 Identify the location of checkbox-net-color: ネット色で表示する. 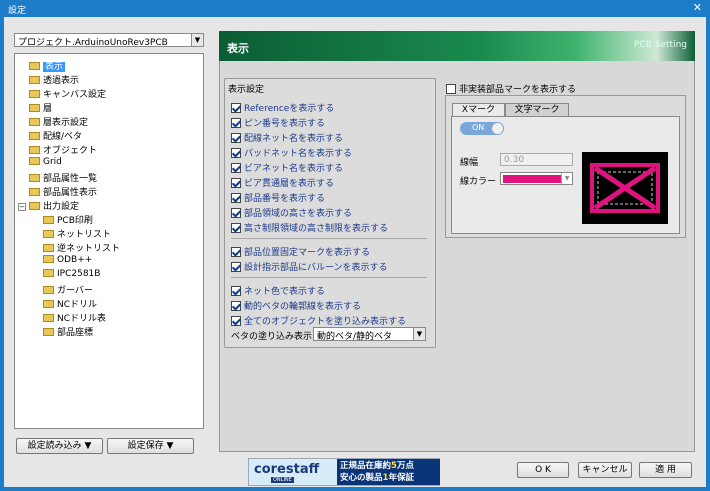
(278, 290).